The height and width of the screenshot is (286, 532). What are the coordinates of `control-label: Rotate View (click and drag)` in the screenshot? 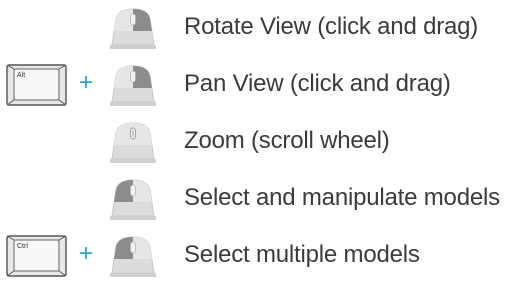 It's located at (331, 26).